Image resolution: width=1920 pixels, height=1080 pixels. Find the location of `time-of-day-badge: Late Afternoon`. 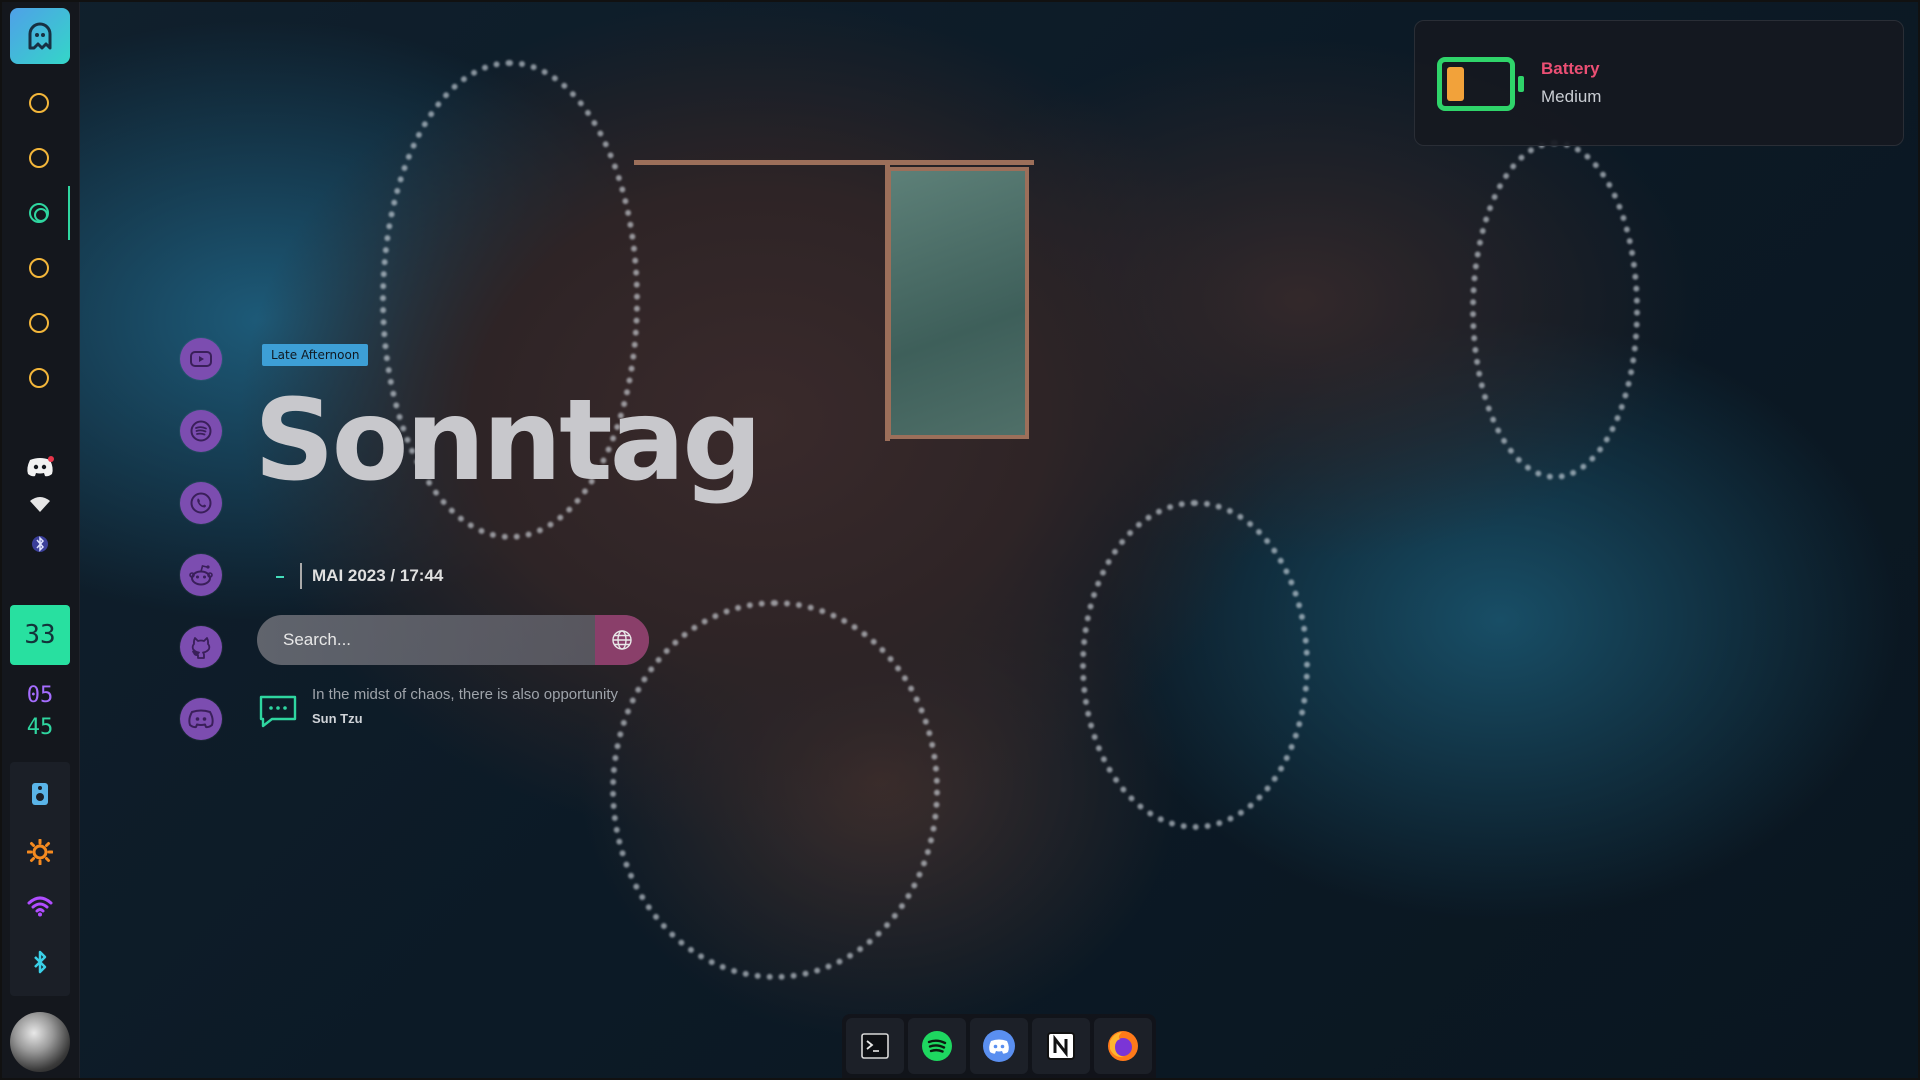

time-of-day-badge: Late Afternoon is located at coordinates (315, 355).